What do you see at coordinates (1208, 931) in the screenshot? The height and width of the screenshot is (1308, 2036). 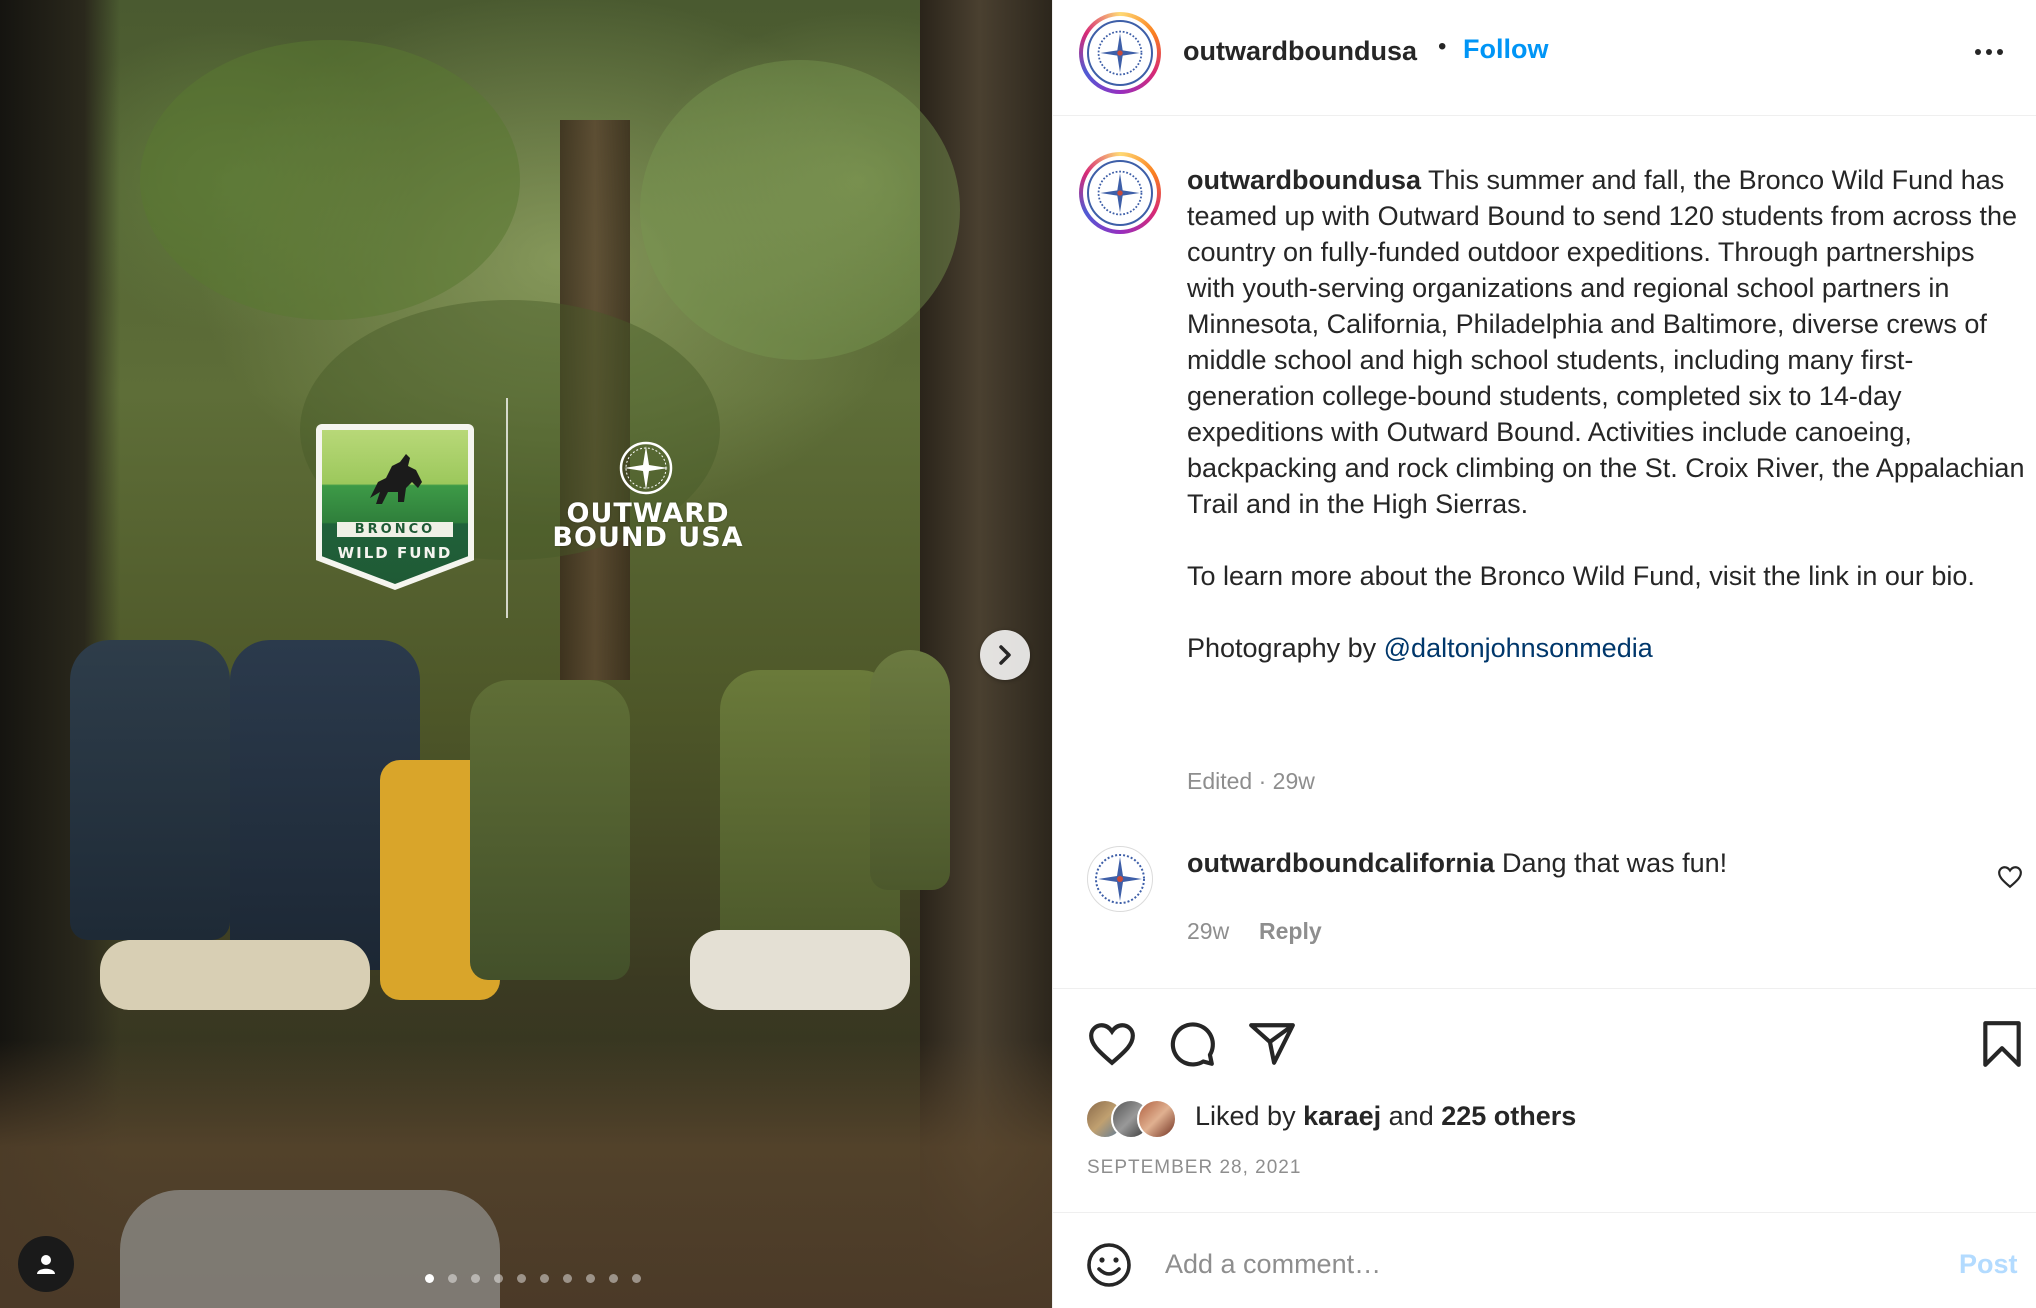 I see `comment-timestamp: 29w` at bounding box center [1208, 931].